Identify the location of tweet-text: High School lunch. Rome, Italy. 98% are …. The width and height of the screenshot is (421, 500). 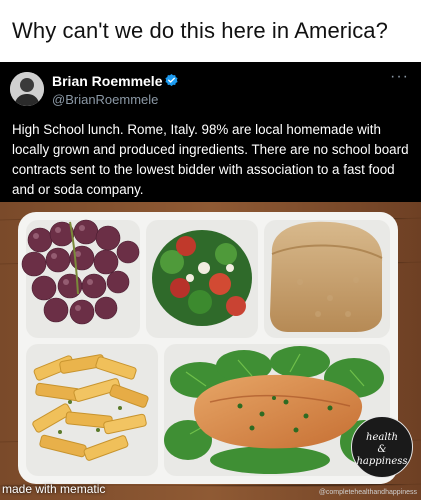
(210, 159).